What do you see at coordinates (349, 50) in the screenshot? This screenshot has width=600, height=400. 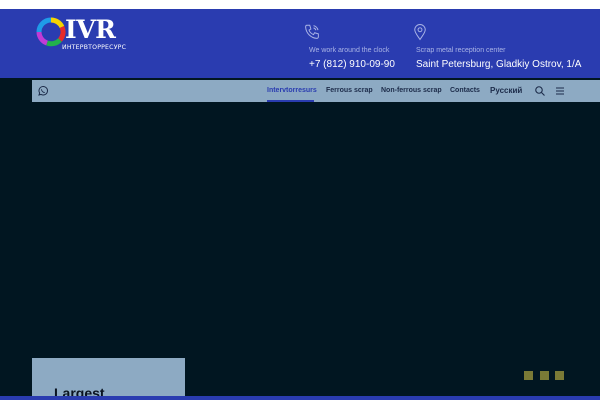 I see `phone-caption: We work around the clock` at bounding box center [349, 50].